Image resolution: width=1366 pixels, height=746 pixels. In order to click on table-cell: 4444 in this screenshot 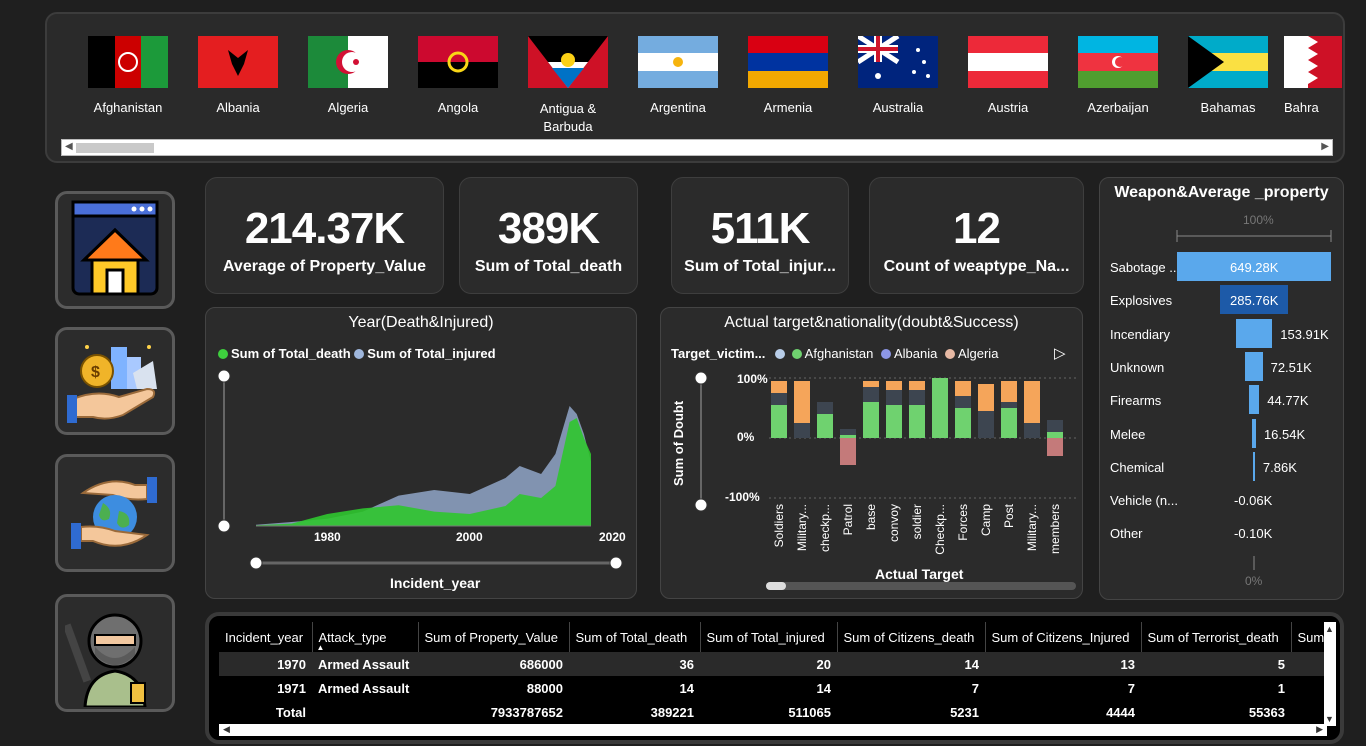, I will do `click(1120, 712)`.